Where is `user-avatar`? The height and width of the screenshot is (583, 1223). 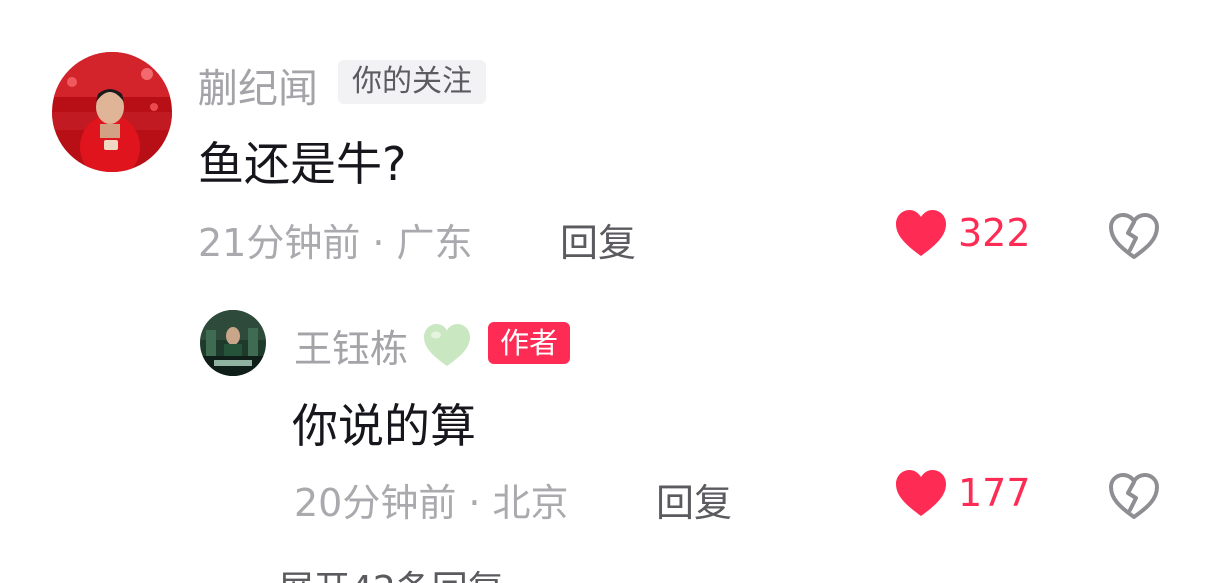 user-avatar is located at coordinates (112, 112).